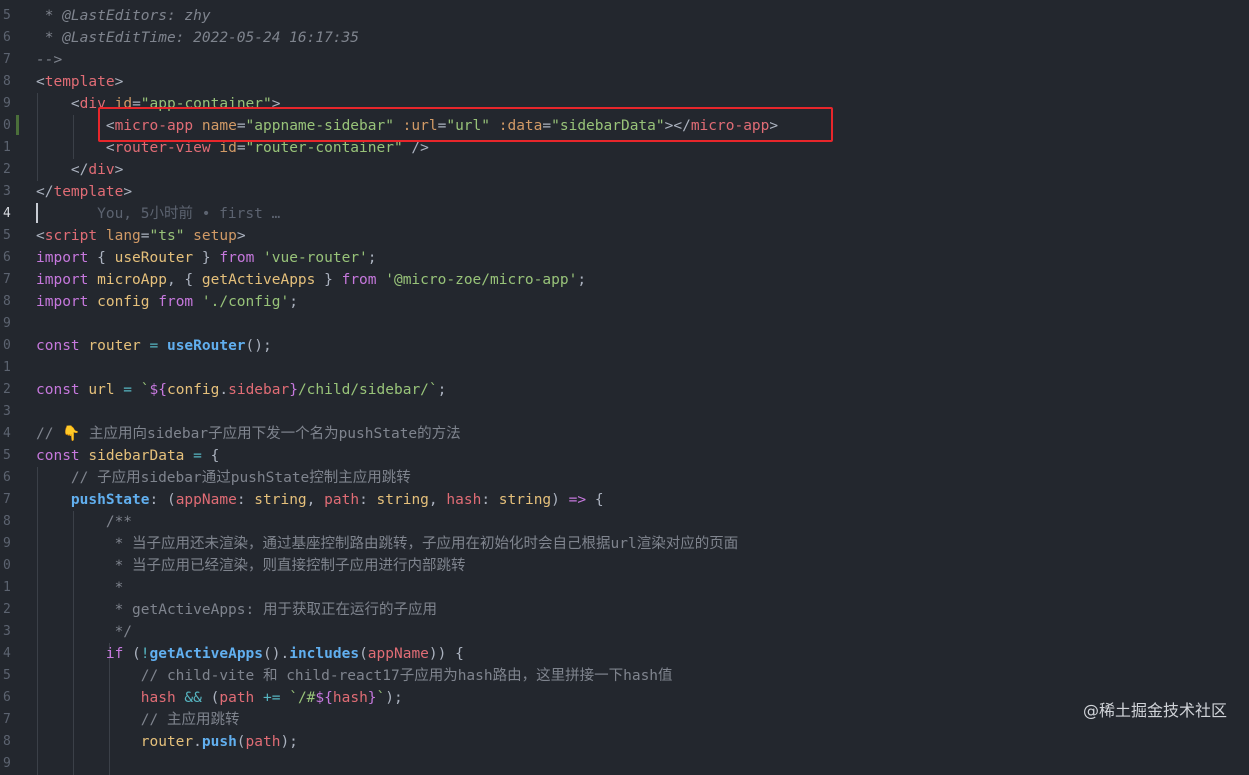 Image resolution: width=1249 pixels, height=775 pixels. I want to click on code-line: hash && (path += `/#${hash}`);, so click(219, 698).